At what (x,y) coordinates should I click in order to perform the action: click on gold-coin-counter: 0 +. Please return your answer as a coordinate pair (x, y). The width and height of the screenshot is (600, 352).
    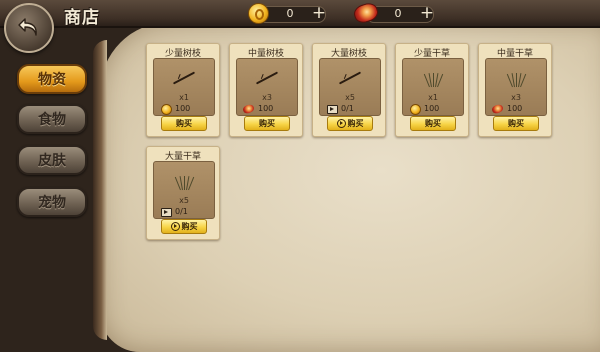
    Looking at the image, I should click on (290, 13).